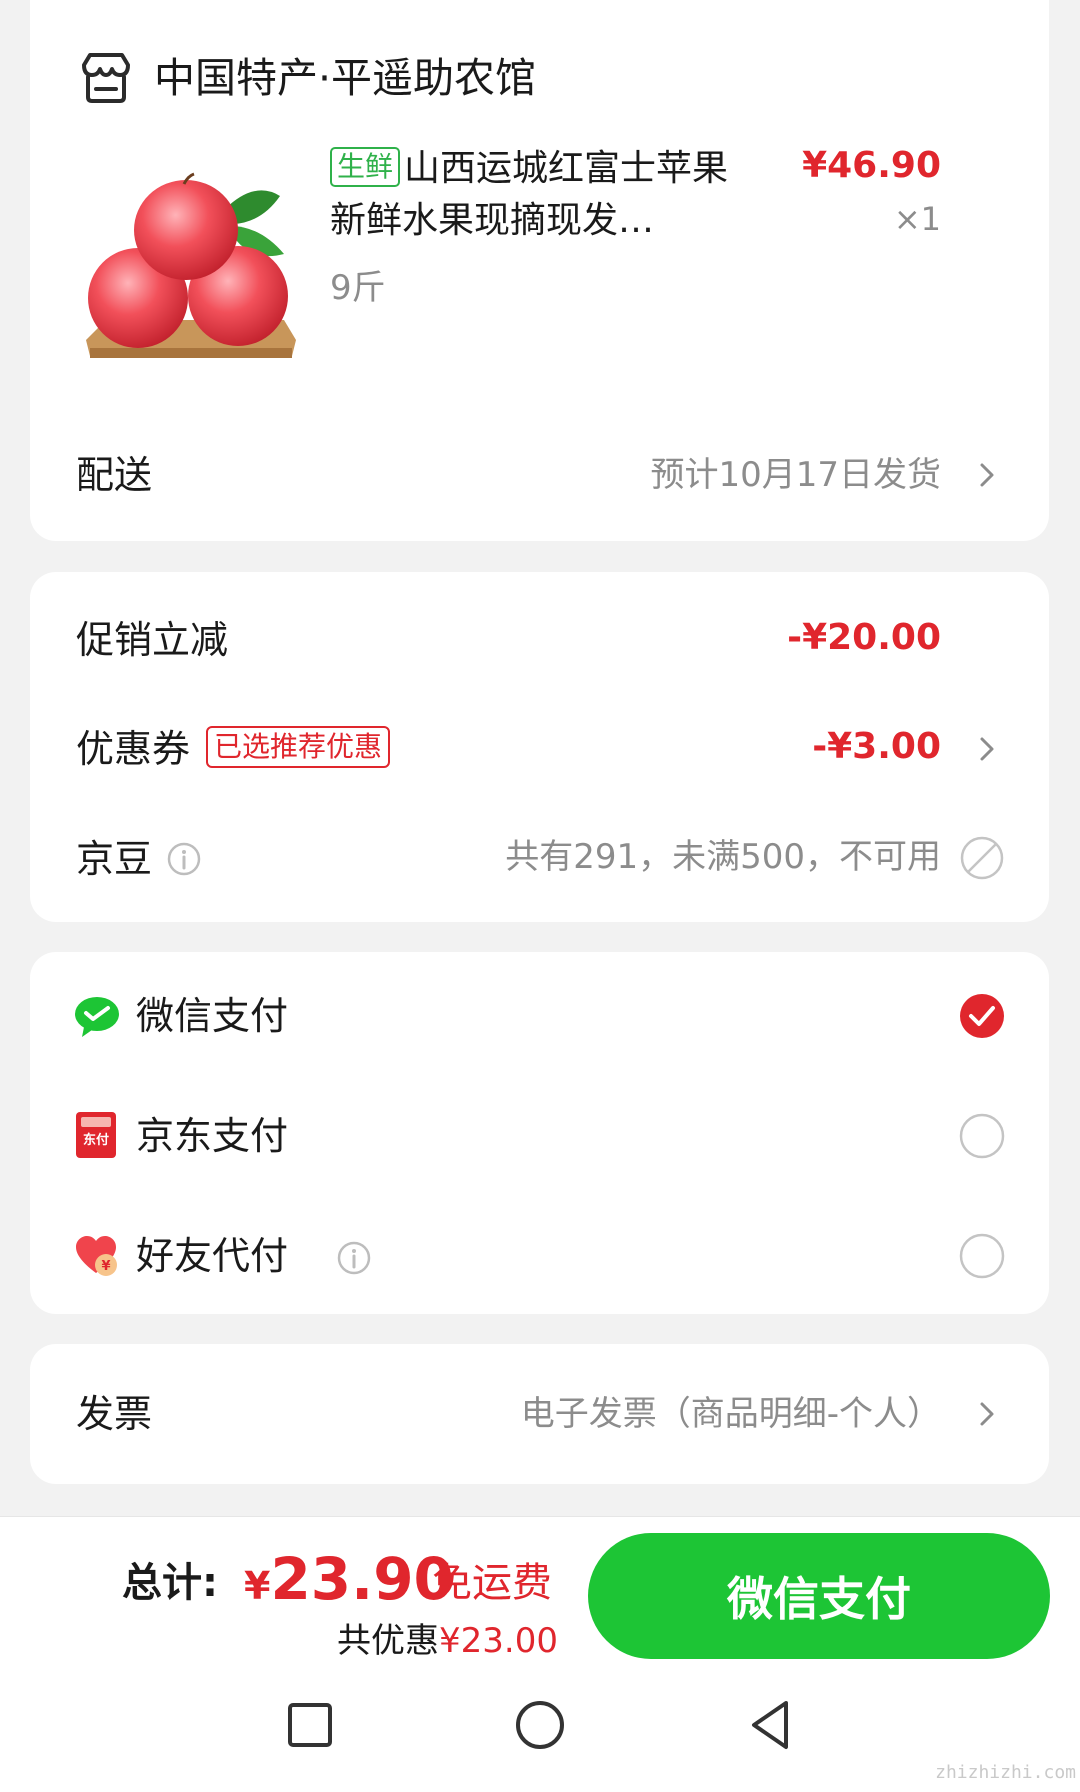 The height and width of the screenshot is (1792, 1080). Describe the element at coordinates (114, 859) in the screenshot. I see `jingdou-label: 京豆` at that location.